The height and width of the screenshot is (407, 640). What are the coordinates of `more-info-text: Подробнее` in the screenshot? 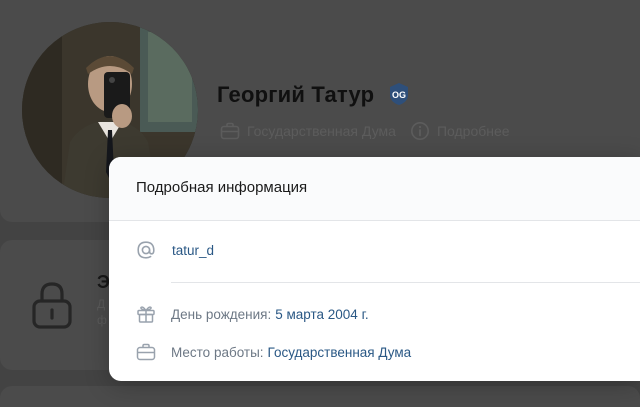 It's located at (473, 131).